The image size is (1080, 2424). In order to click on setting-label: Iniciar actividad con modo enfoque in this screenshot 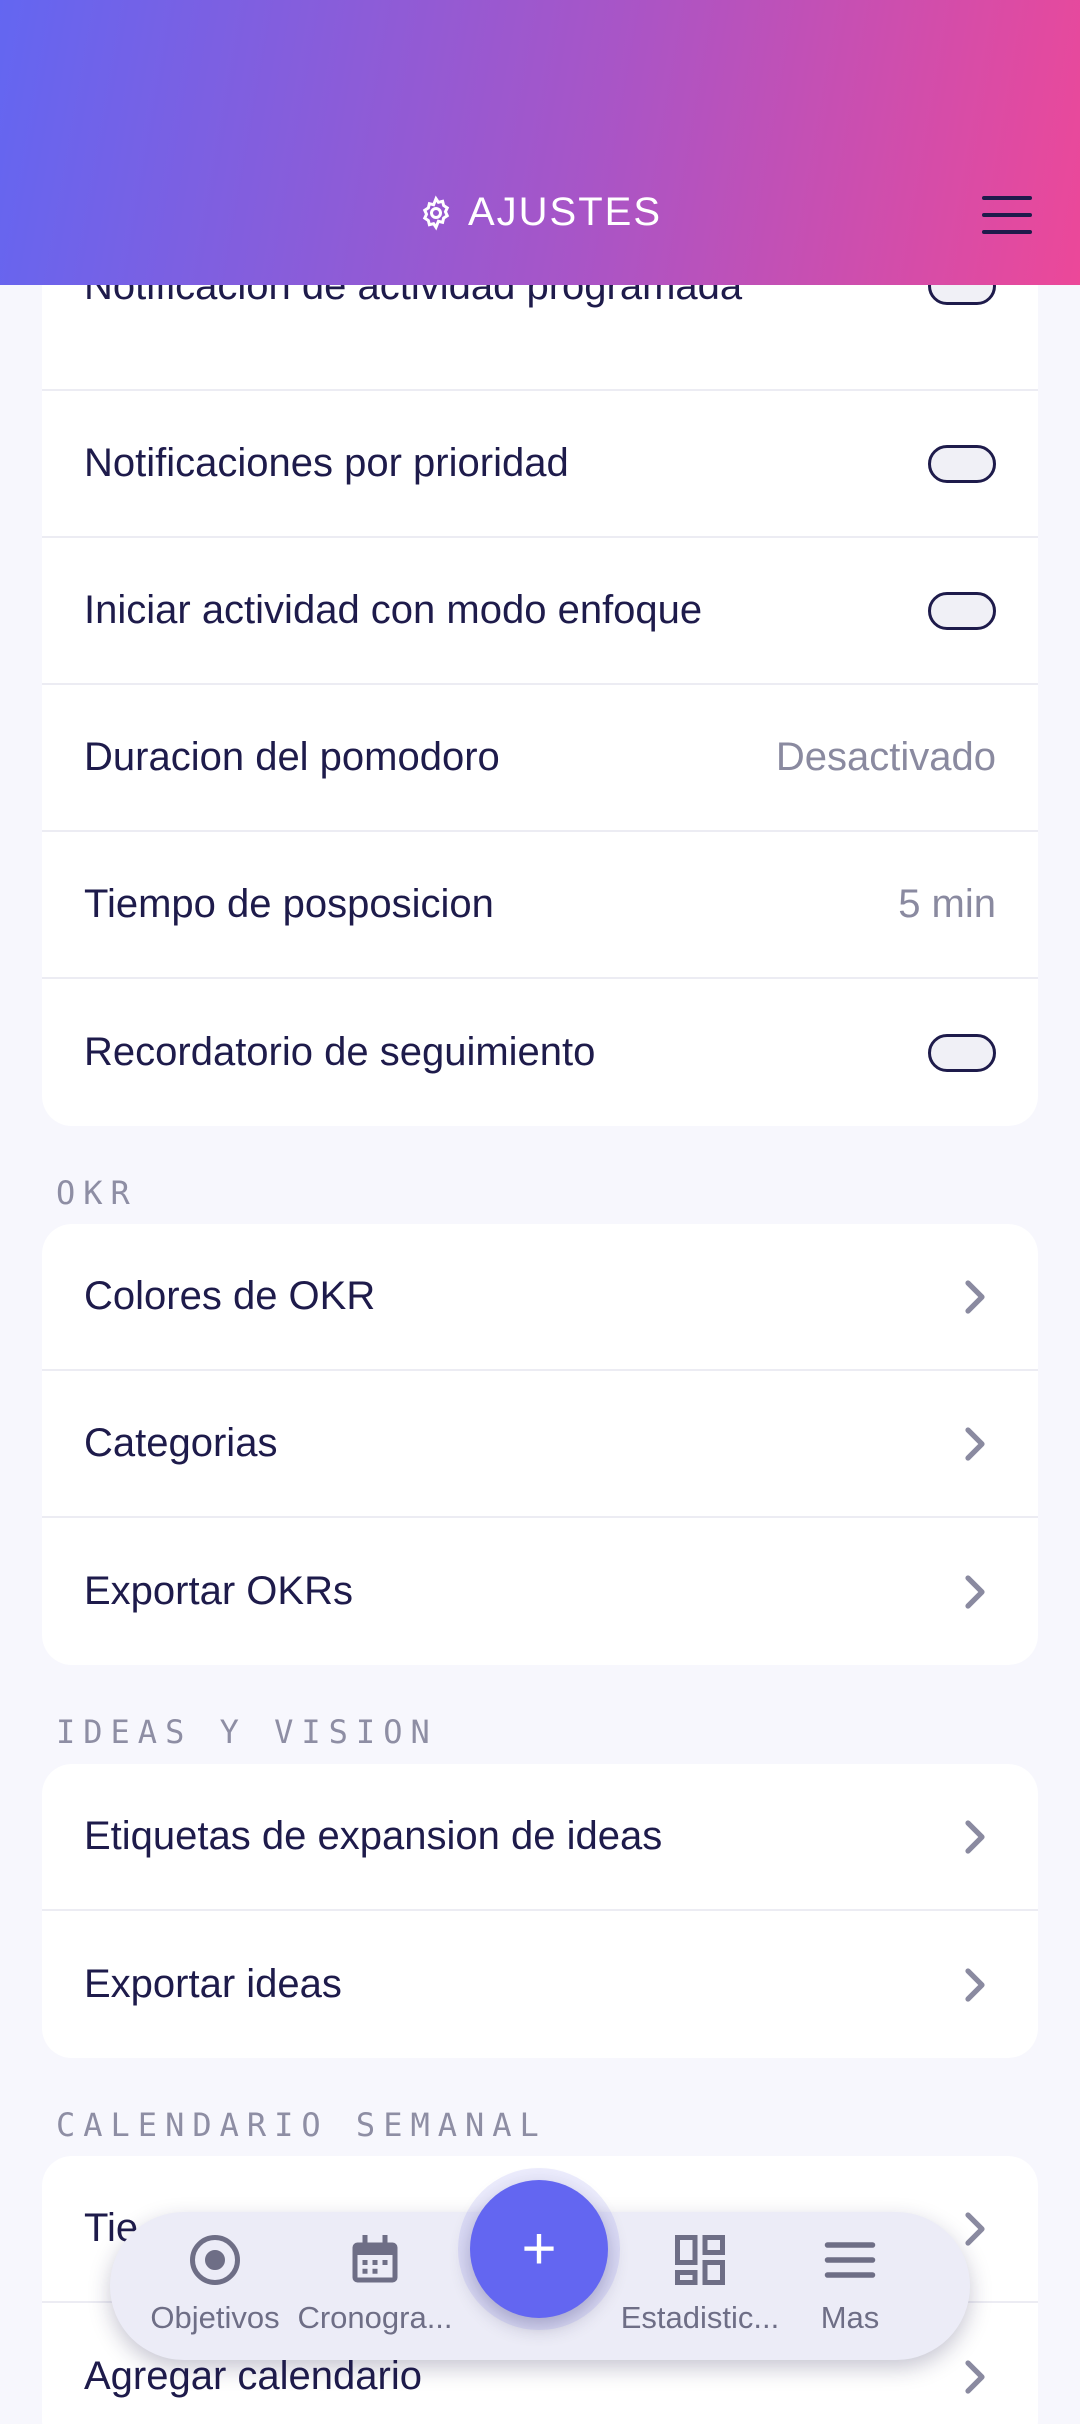, I will do `click(393, 610)`.